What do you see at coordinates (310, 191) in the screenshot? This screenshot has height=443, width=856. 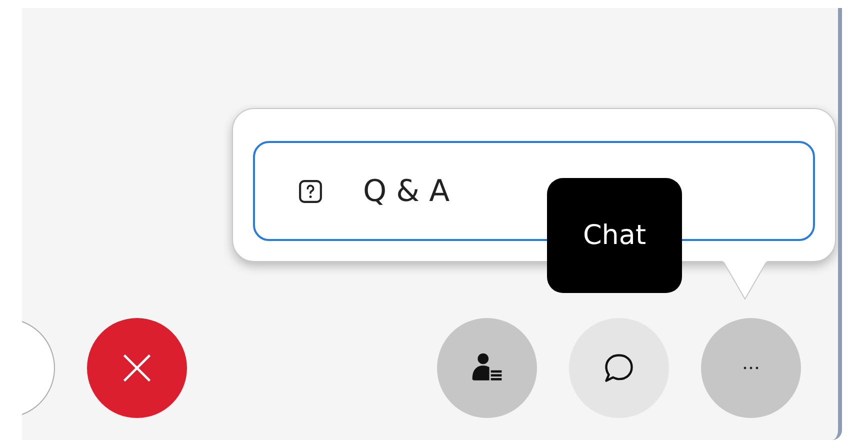 I see `question-icon` at bounding box center [310, 191].